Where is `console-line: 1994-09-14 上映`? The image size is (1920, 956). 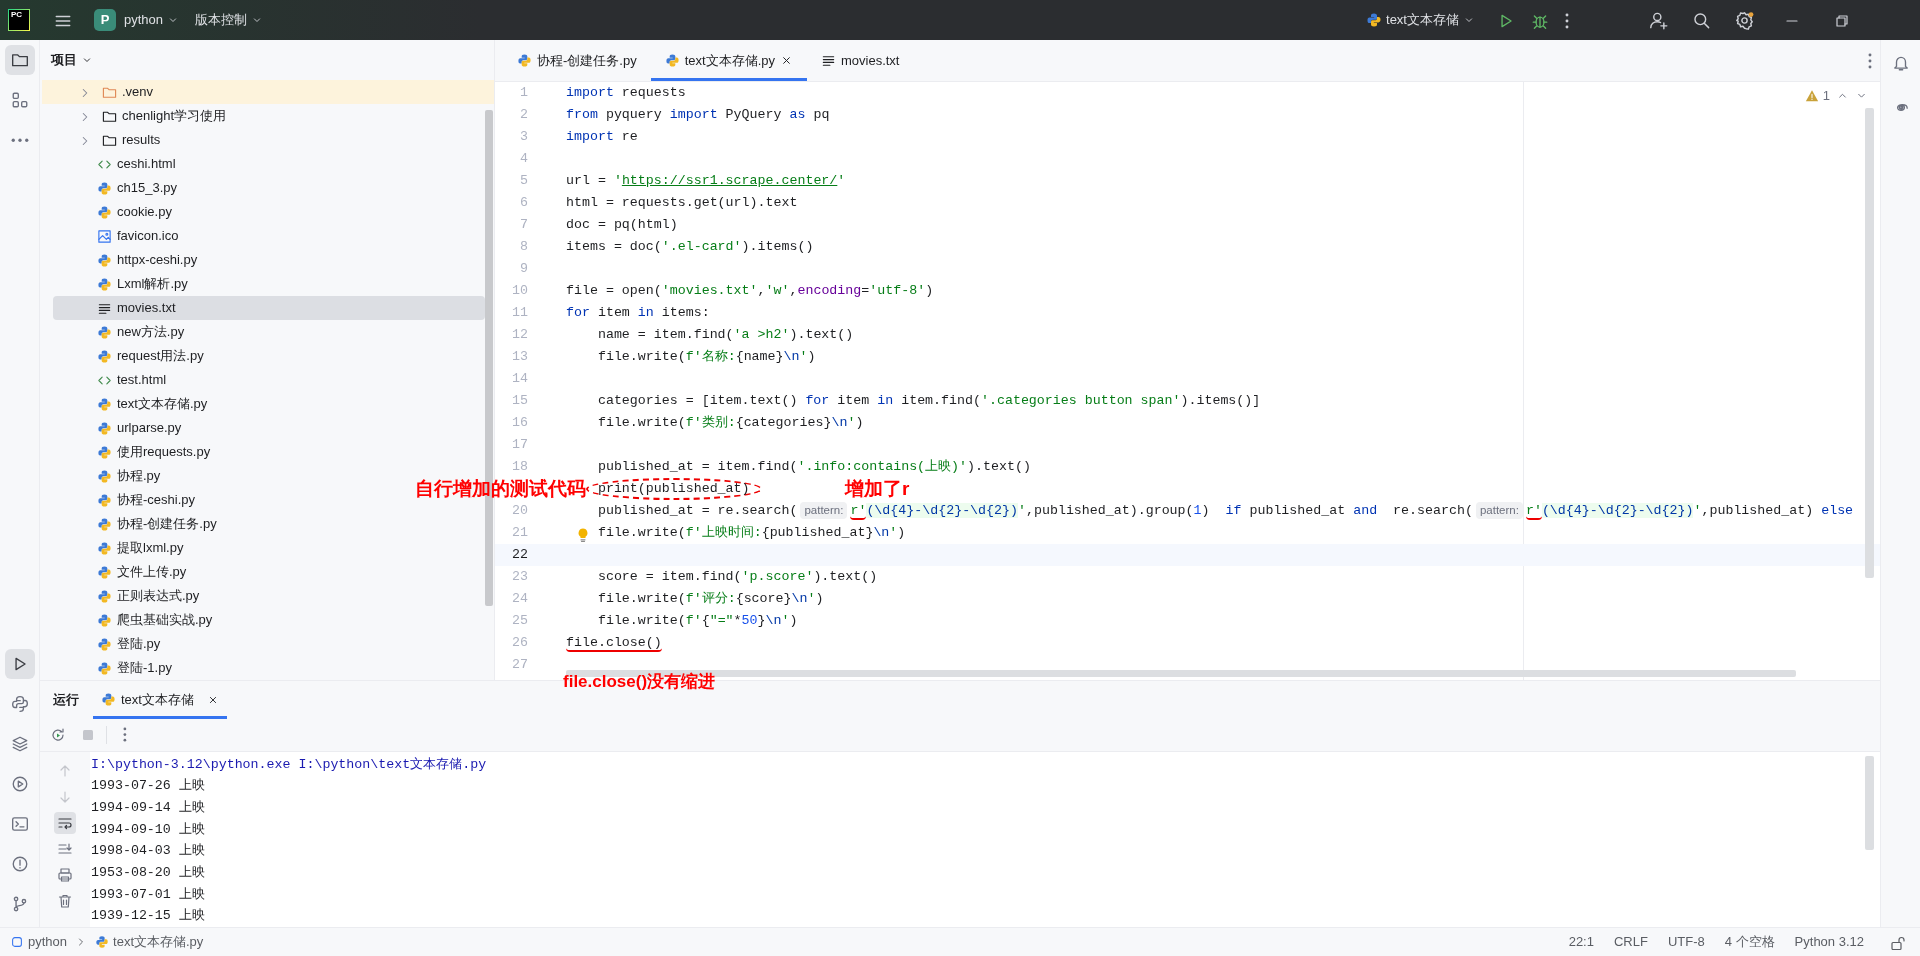
console-line: 1994-09-14 上映 is located at coordinates (148, 807).